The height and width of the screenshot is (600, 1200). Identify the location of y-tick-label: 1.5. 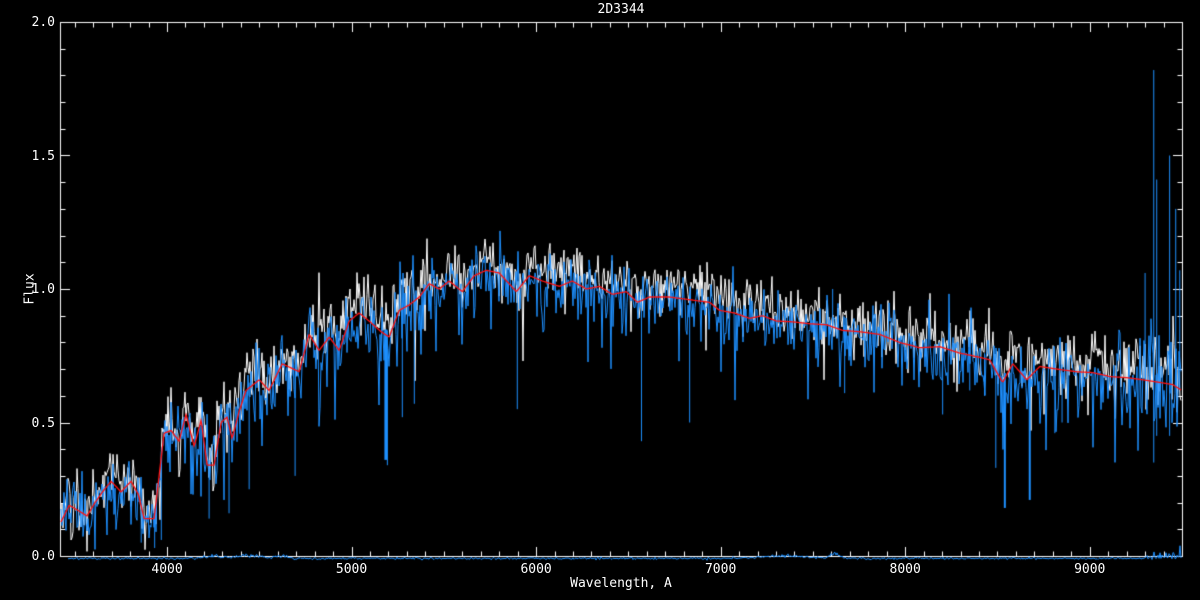
(43, 156).